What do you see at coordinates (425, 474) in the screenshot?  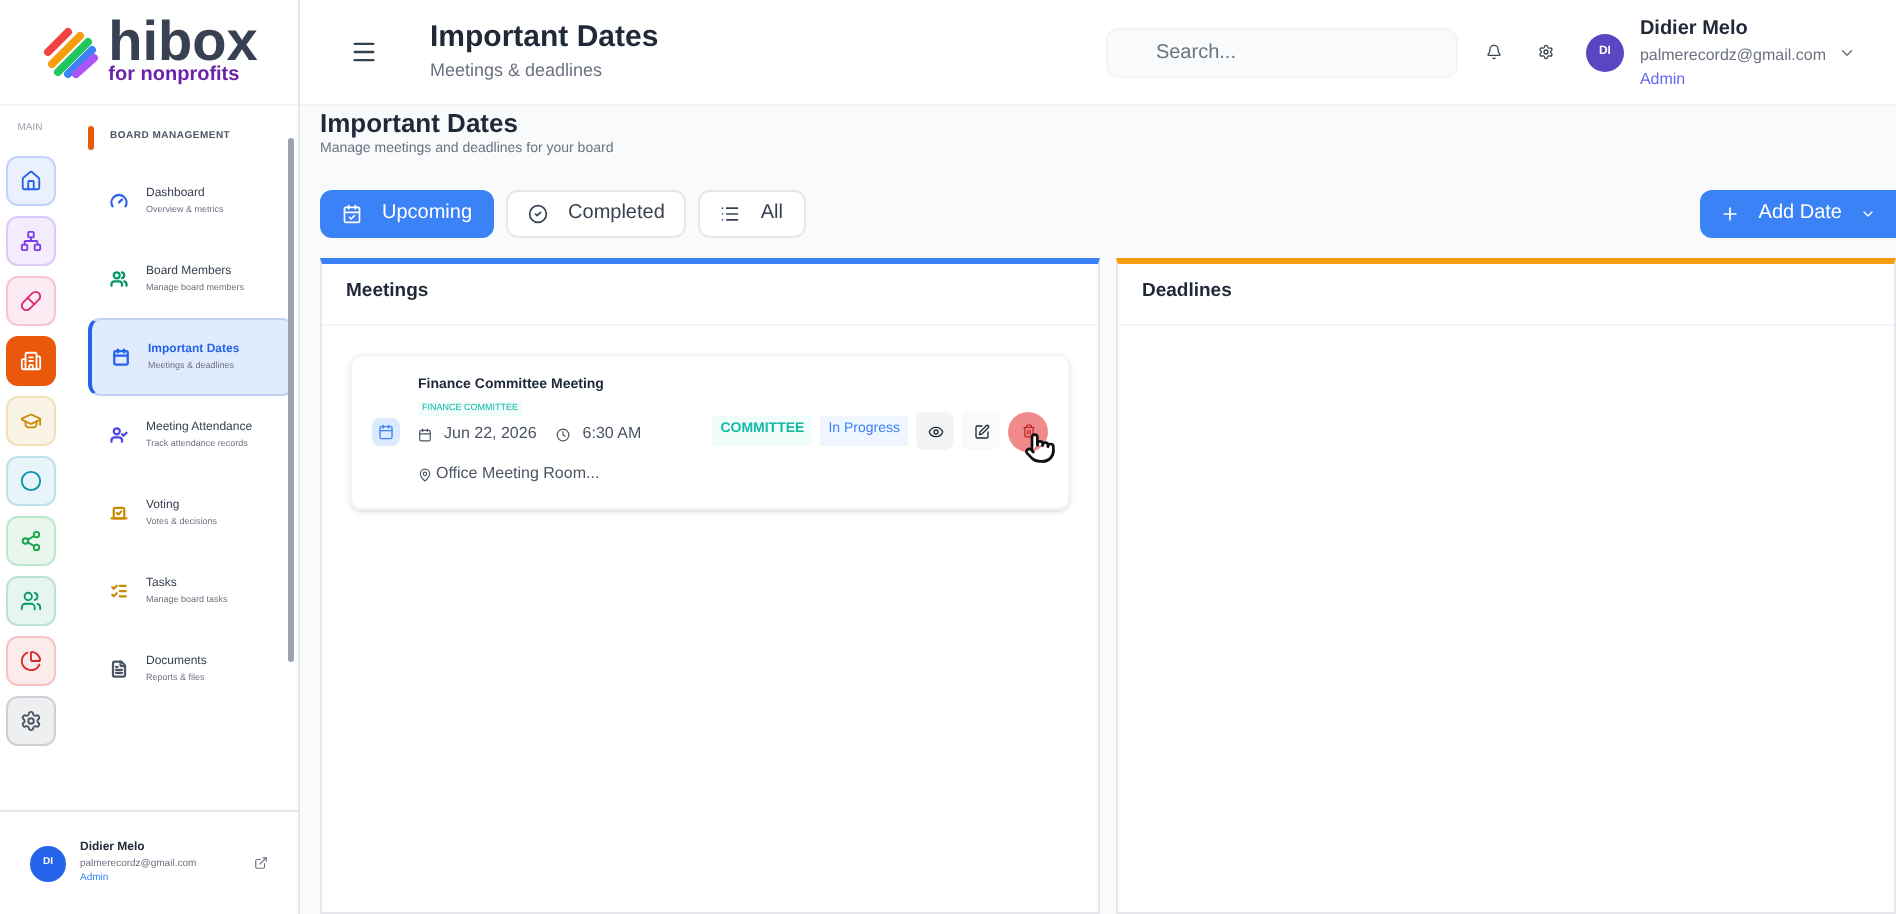 I see `location-icon` at bounding box center [425, 474].